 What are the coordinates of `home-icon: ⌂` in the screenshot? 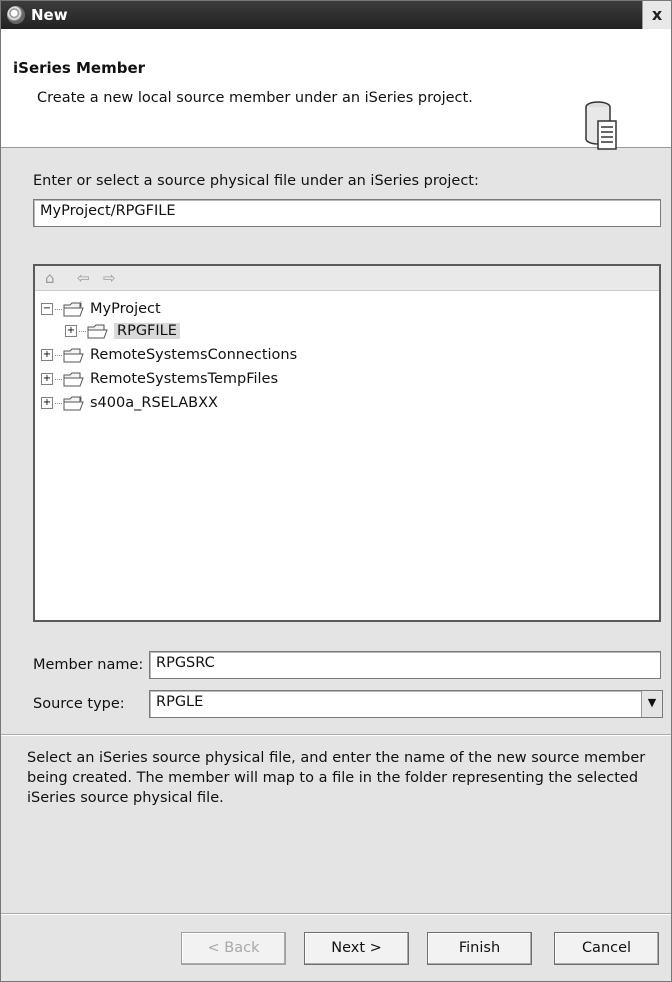 It's located at (50, 278).